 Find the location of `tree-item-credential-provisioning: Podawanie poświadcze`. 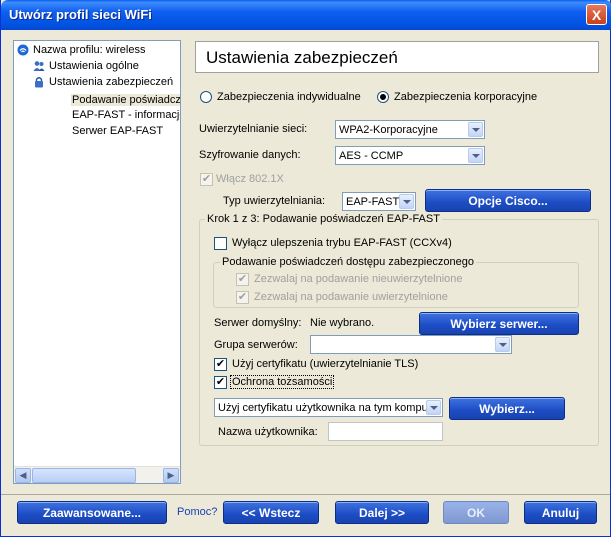

tree-item-credential-provisioning: Podawanie poświadcze is located at coordinates (125, 100).